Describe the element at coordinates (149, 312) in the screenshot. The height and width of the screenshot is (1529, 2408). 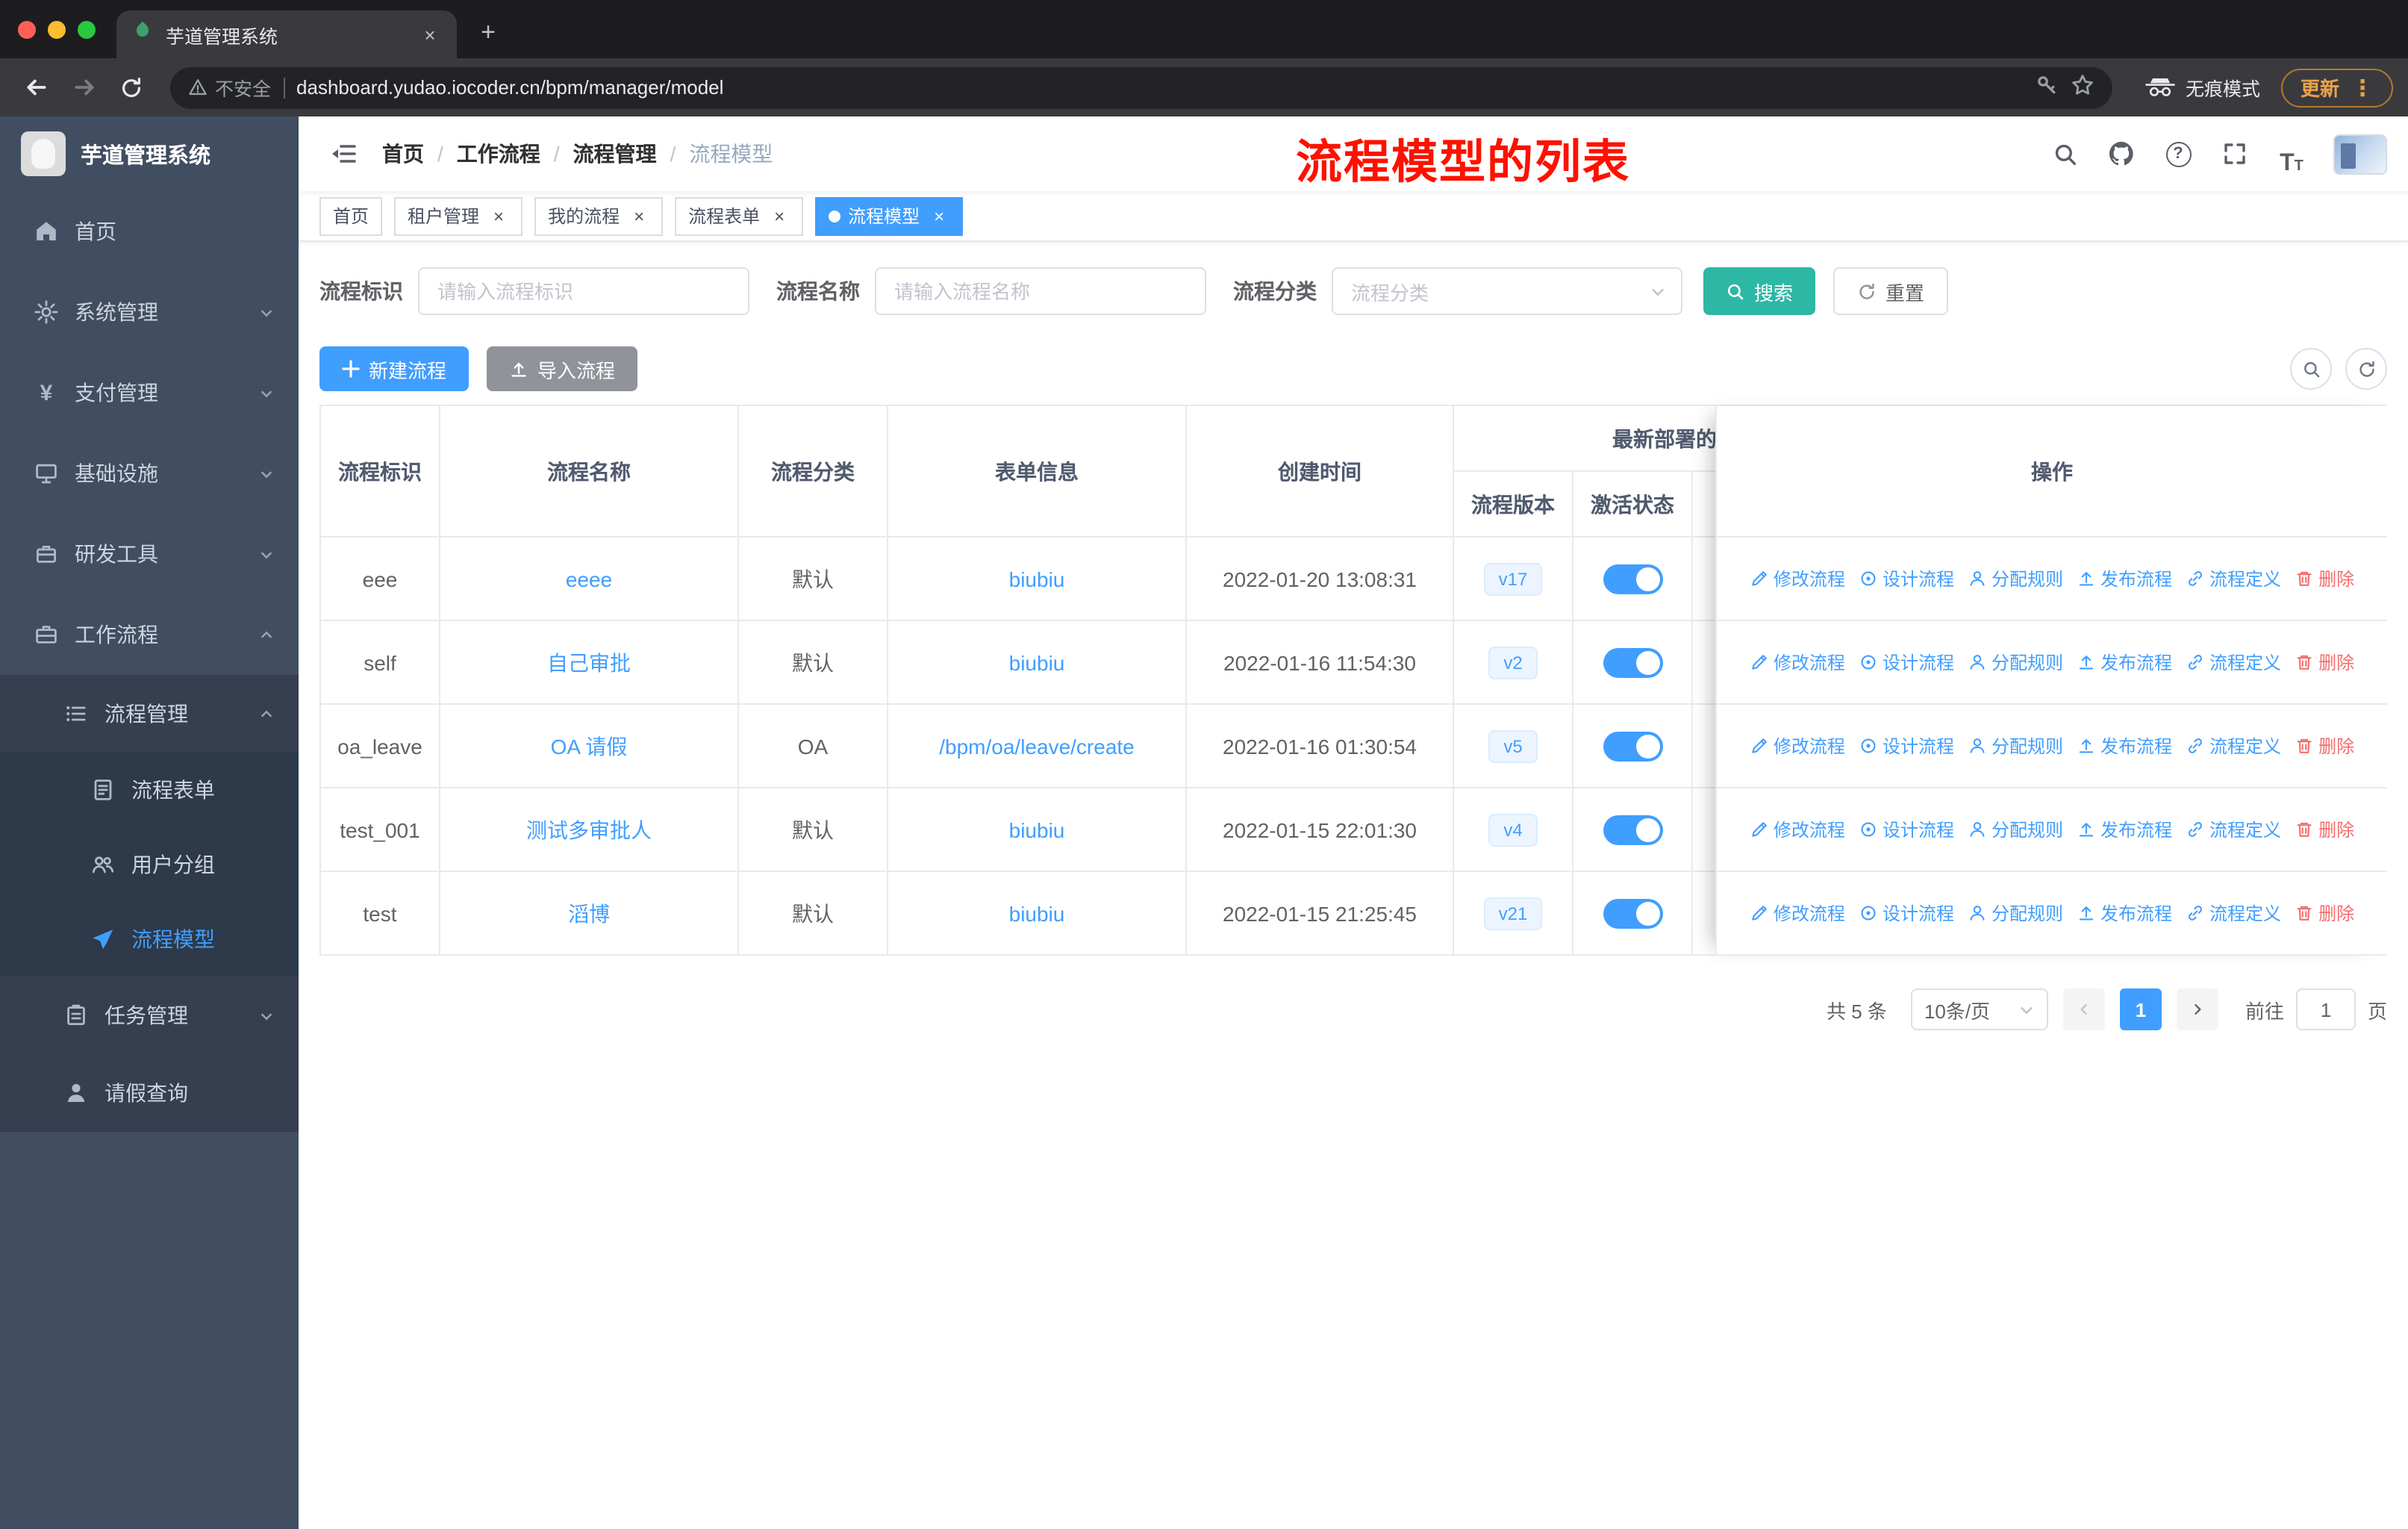
I see `sidebar-item-system: 系统管理` at that location.